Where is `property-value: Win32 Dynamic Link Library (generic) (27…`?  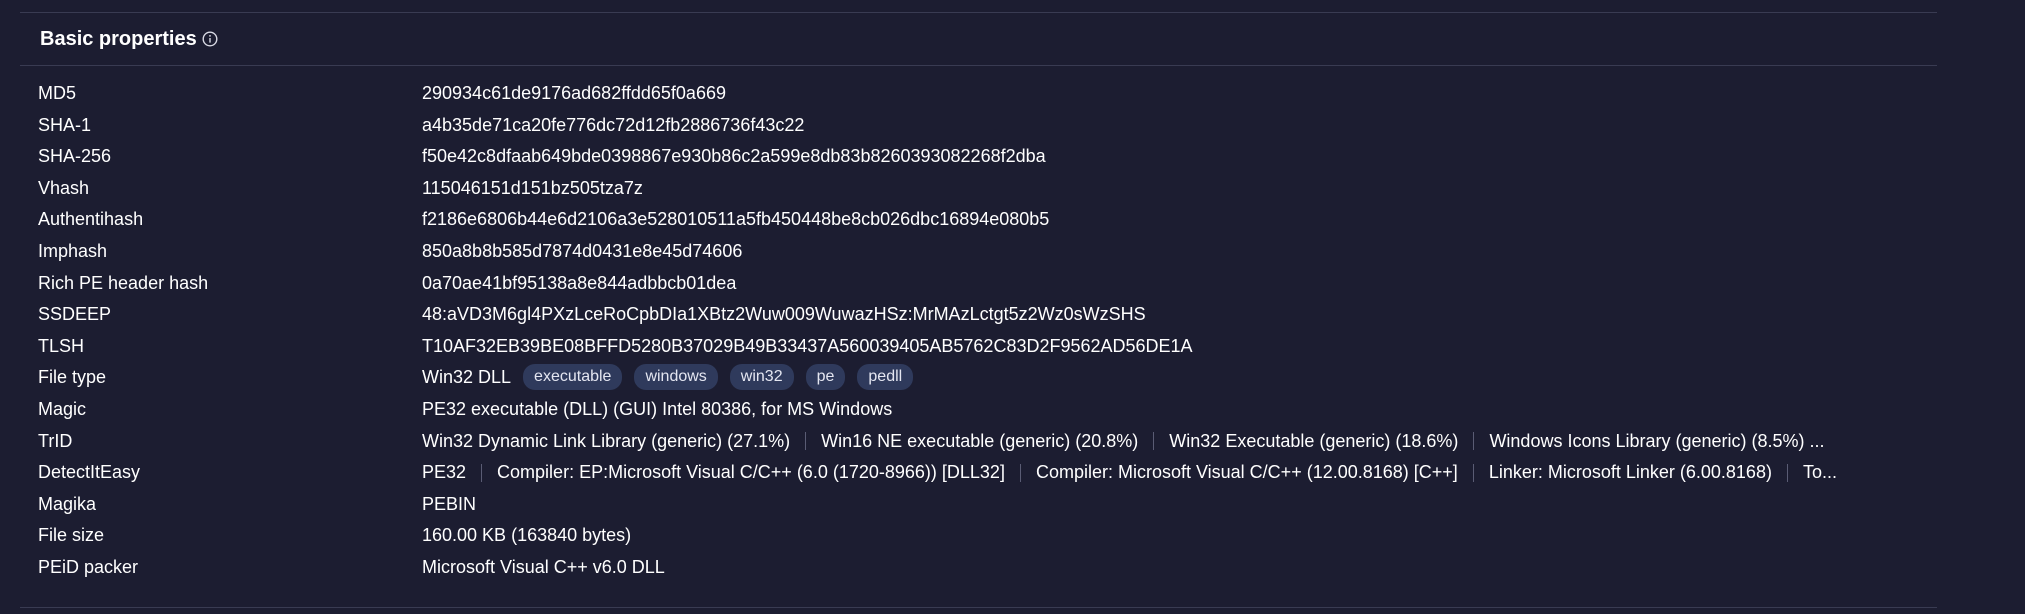 property-value: Win32 Dynamic Link Library (generic) (27… is located at coordinates (1179, 441).